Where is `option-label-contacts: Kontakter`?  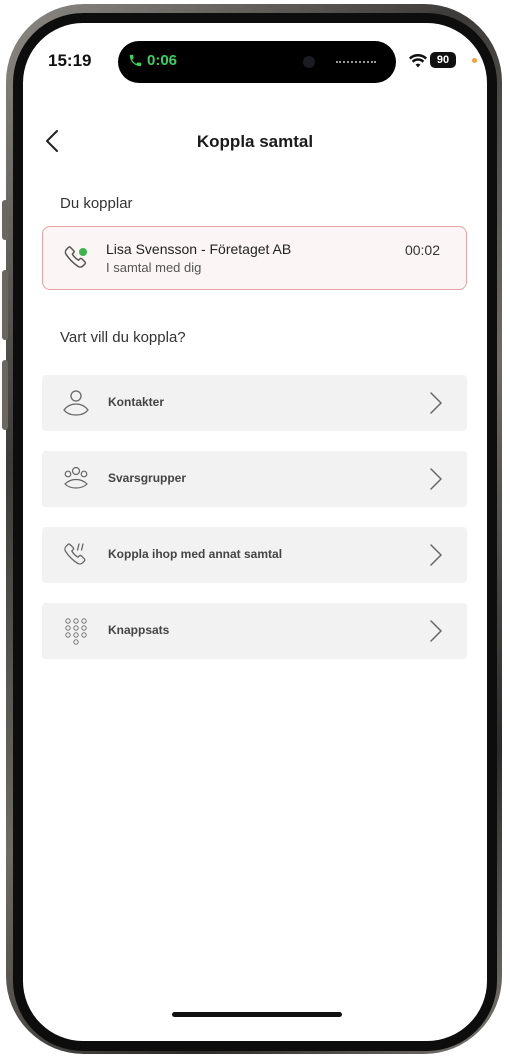 option-label-contacts: Kontakter is located at coordinates (136, 402).